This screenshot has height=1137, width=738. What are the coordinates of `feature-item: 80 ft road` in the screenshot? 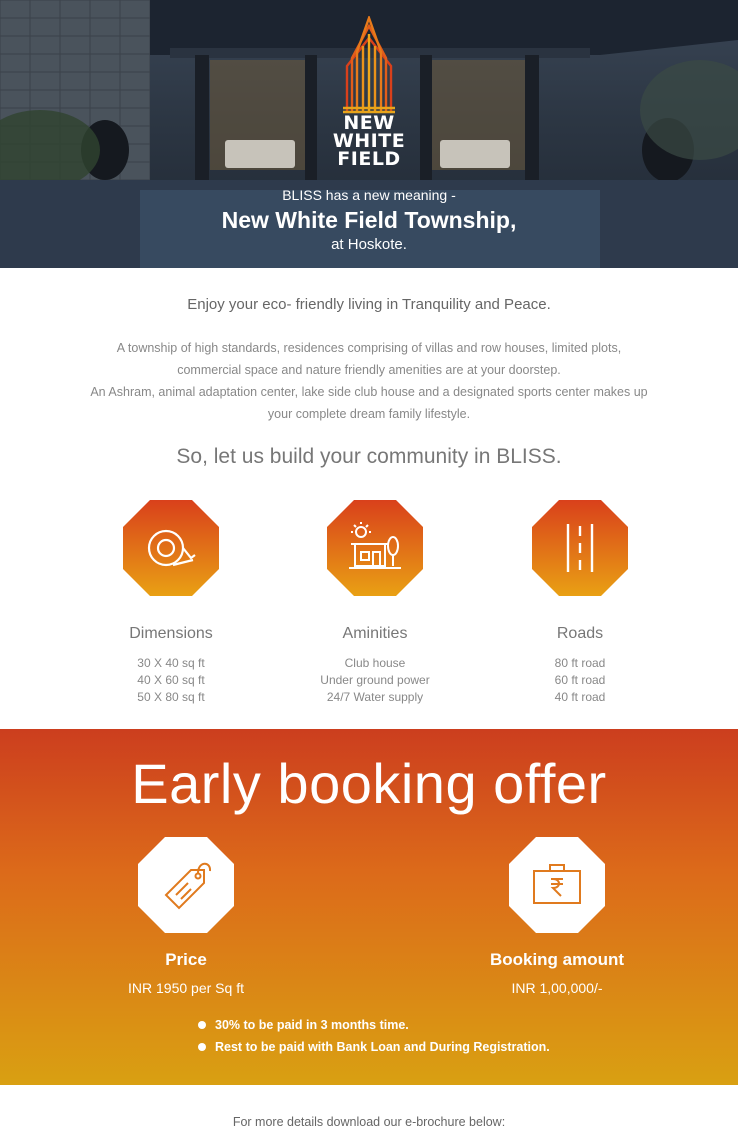 It's located at (580, 663).